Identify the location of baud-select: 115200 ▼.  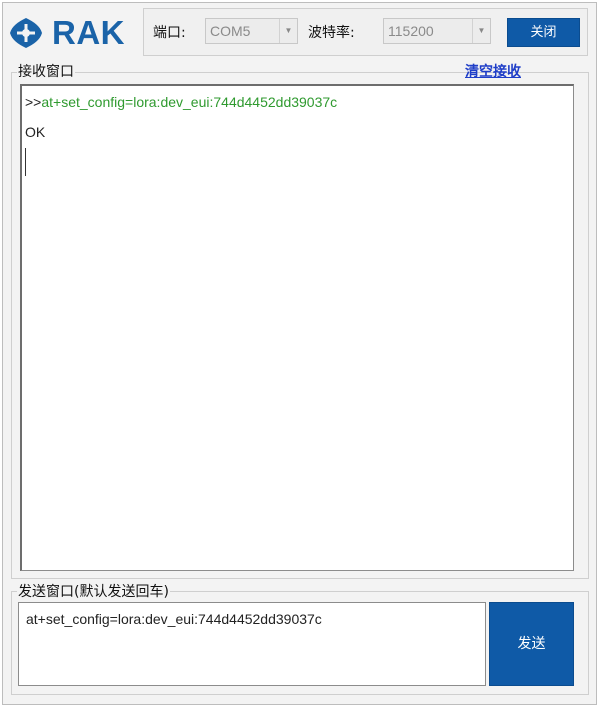
(437, 31).